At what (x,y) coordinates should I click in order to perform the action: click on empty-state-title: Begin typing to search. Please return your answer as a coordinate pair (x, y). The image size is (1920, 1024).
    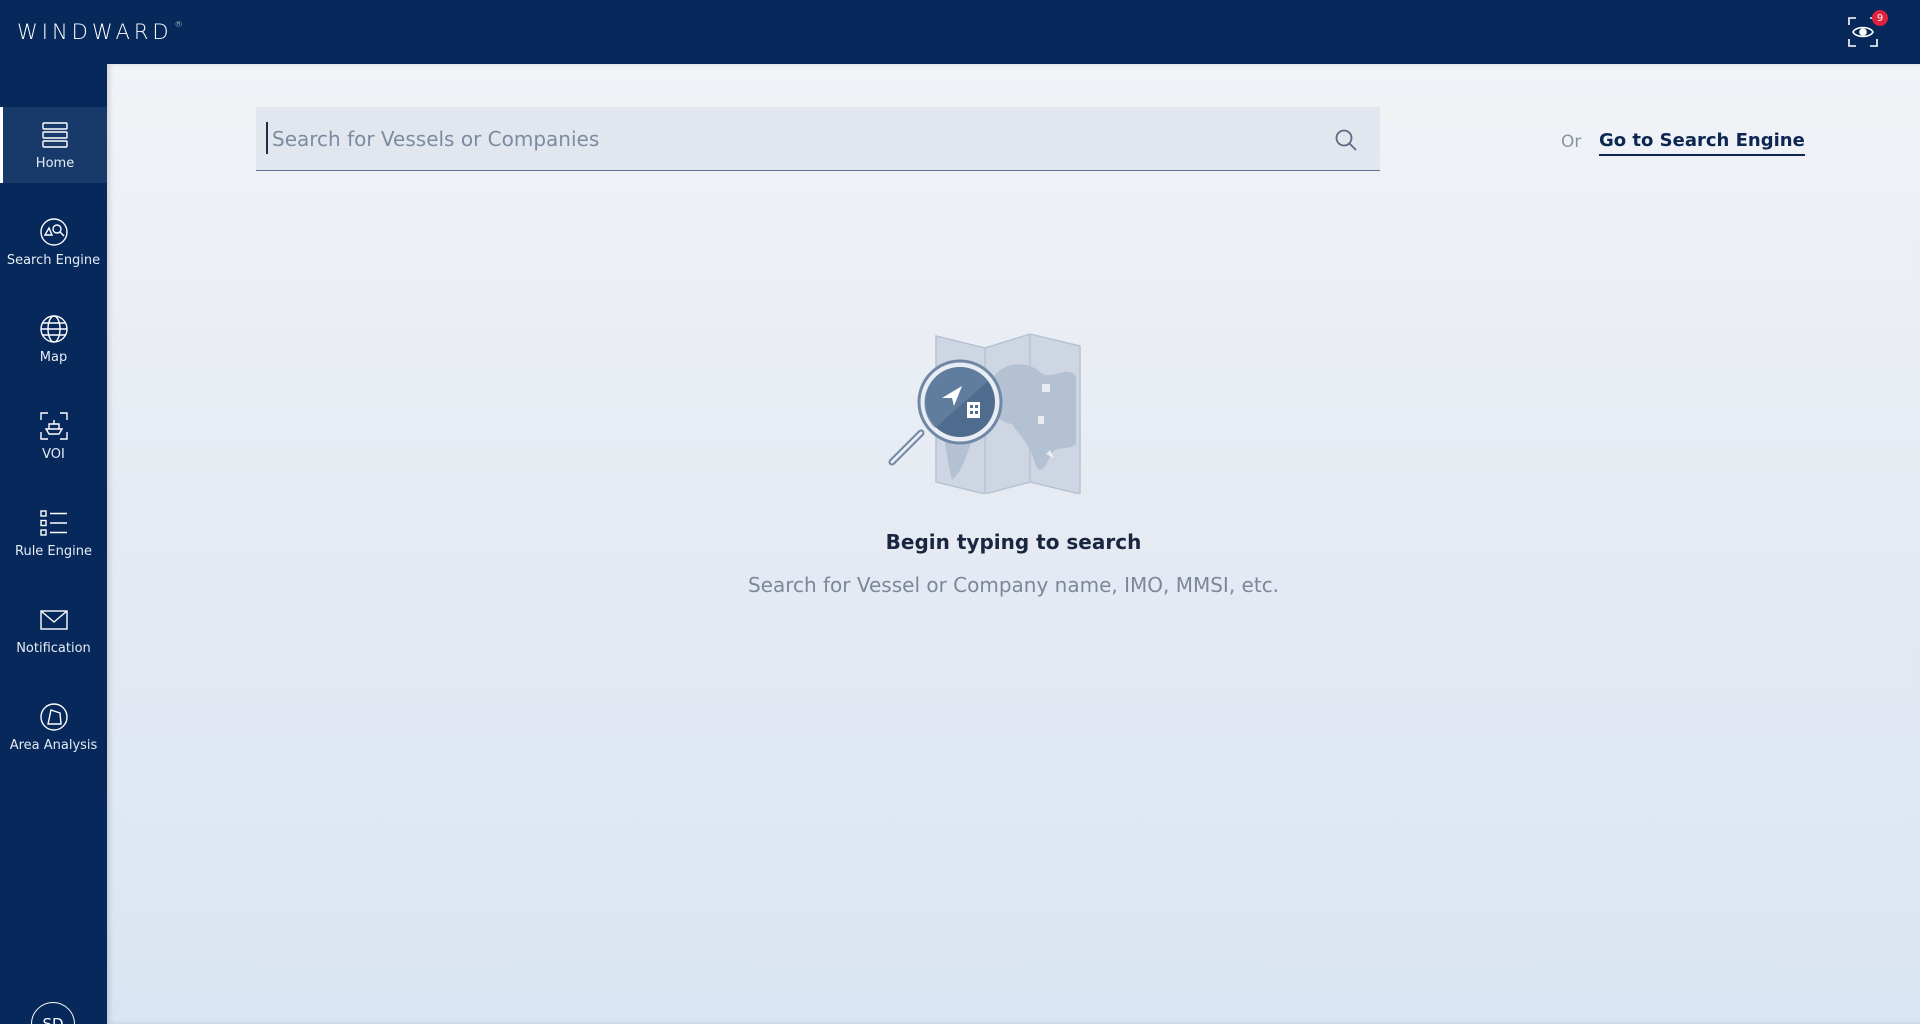
    Looking at the image, I should click on (1013, 542).